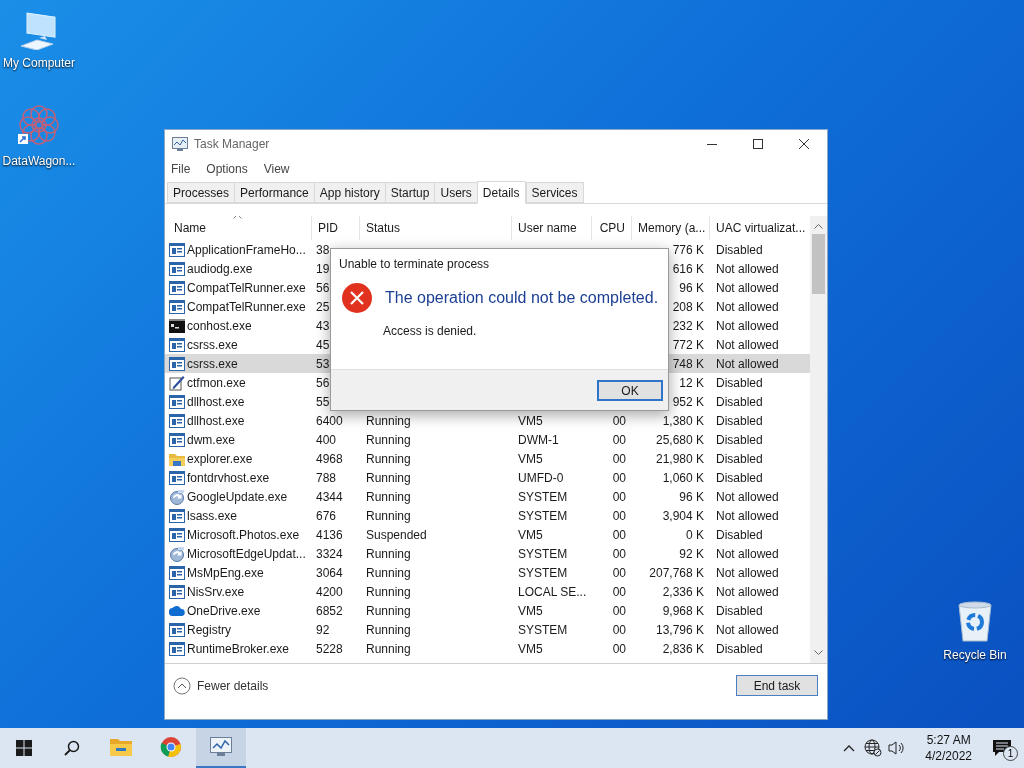  Describe the element at coordinates (541, 478) in the screenshot. I see `table-cell-text: UMFD-0` at that location.